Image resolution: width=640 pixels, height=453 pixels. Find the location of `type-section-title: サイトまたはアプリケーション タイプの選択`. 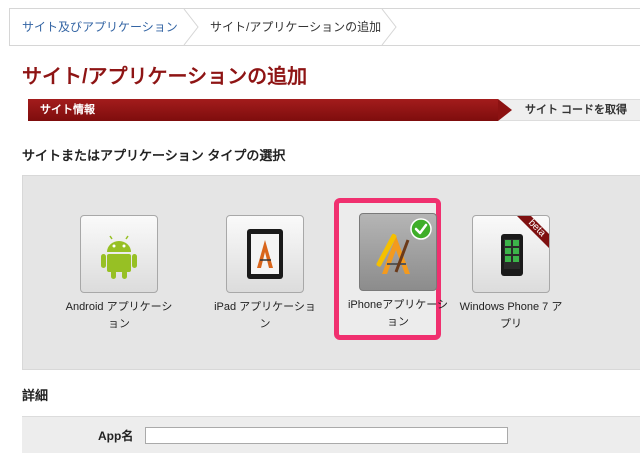

type-section-title: サイトまたはアプリケーション タイプの選択 is located at coordinates (154, 155).